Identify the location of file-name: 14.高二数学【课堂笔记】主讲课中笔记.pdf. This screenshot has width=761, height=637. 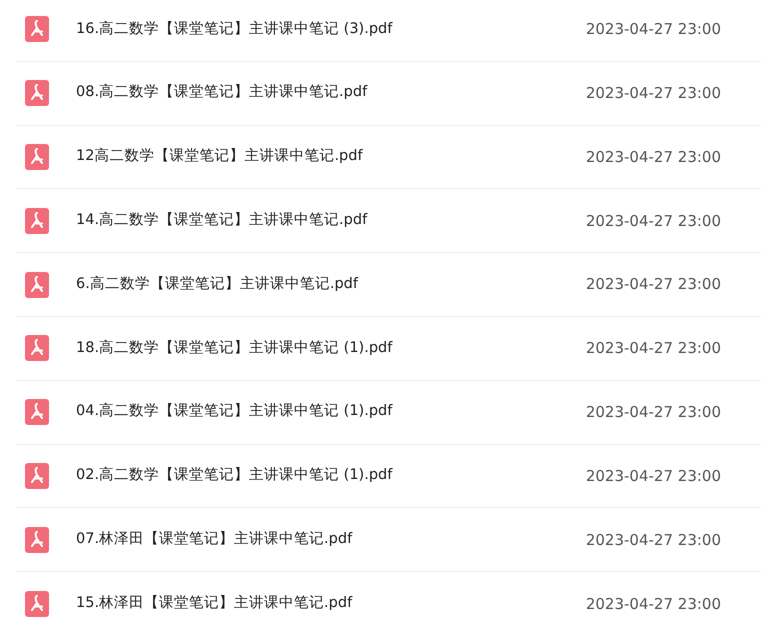
(222, 221).